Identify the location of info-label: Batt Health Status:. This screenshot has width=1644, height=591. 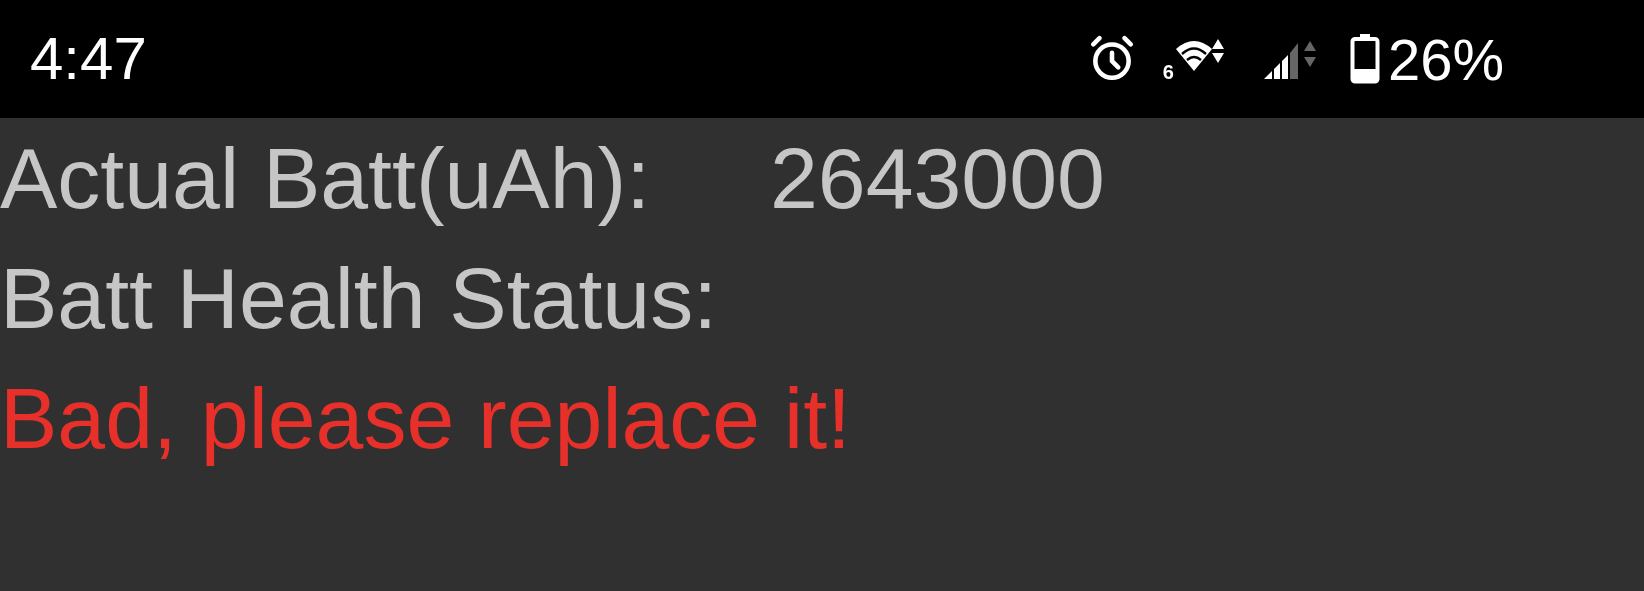
(359, 298).